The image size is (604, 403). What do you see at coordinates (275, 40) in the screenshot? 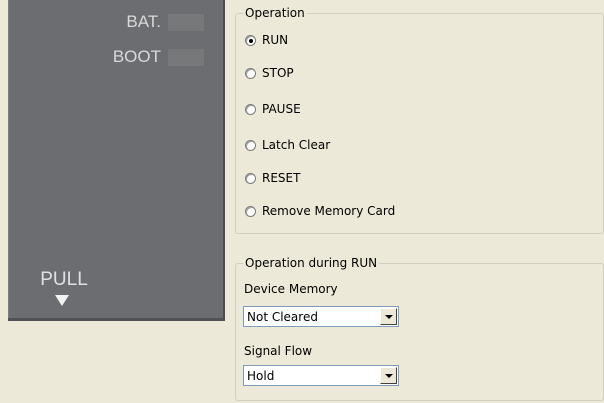
I see `radio-run-label: RUN` at bounding box center [275, 40].